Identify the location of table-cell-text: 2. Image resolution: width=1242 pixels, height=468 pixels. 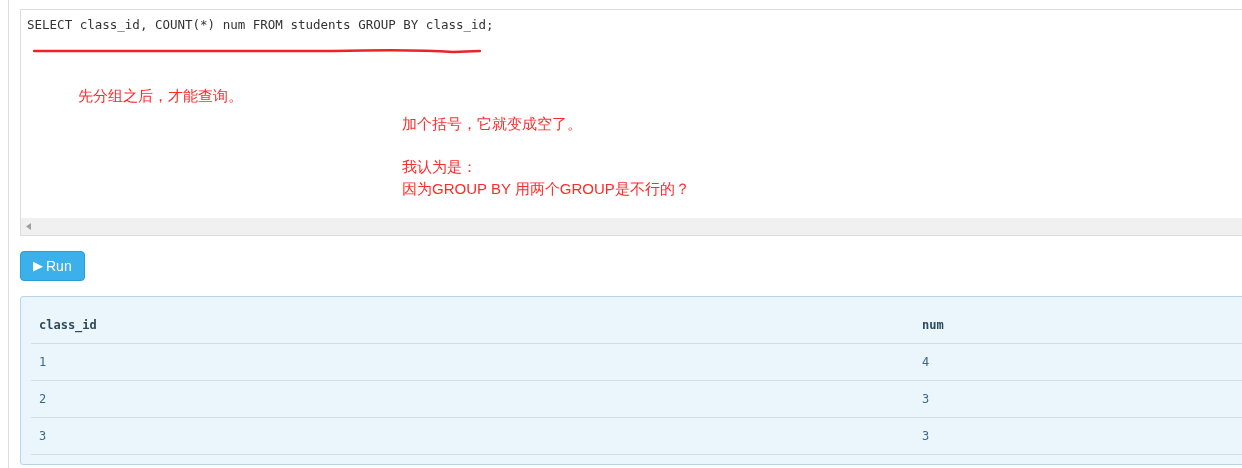
(43, 399).